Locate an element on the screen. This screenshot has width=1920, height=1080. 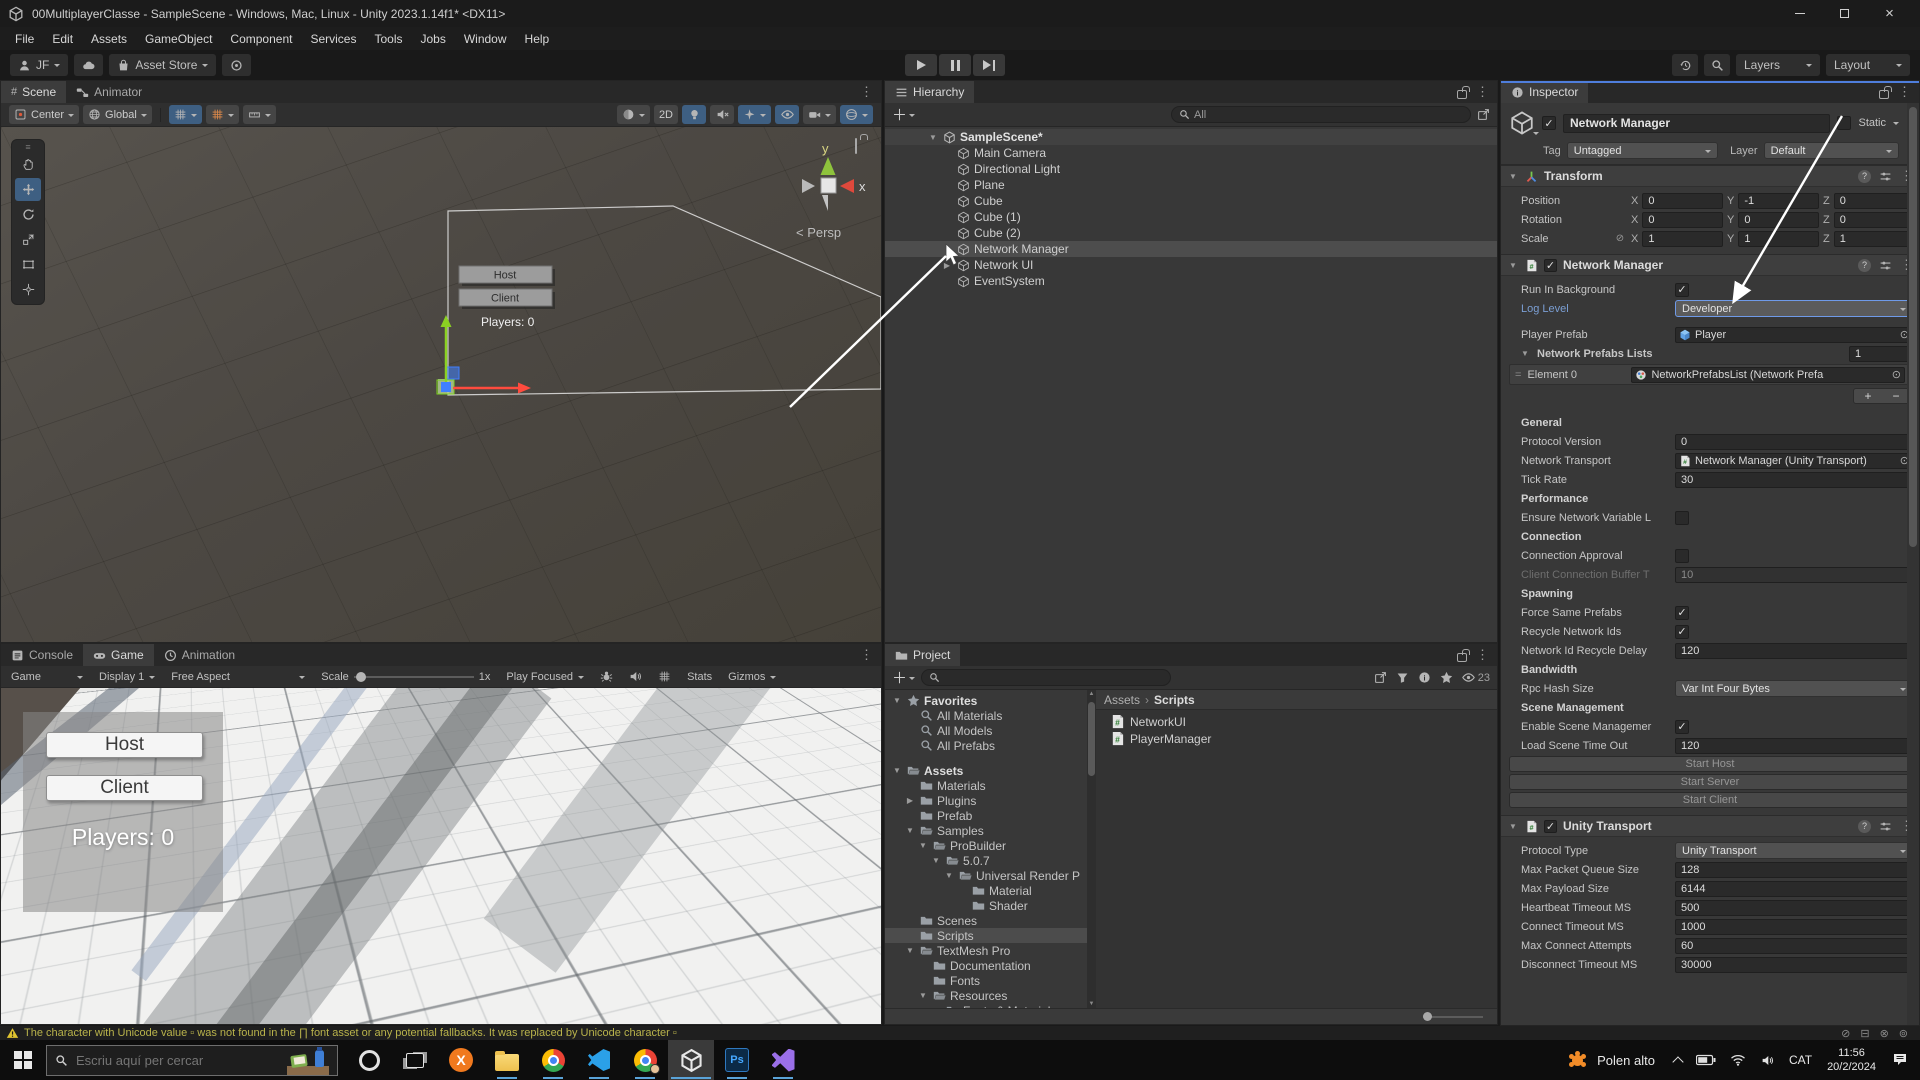
load-scene-time-out-input: 120 is located at coordinates (1794, 745).